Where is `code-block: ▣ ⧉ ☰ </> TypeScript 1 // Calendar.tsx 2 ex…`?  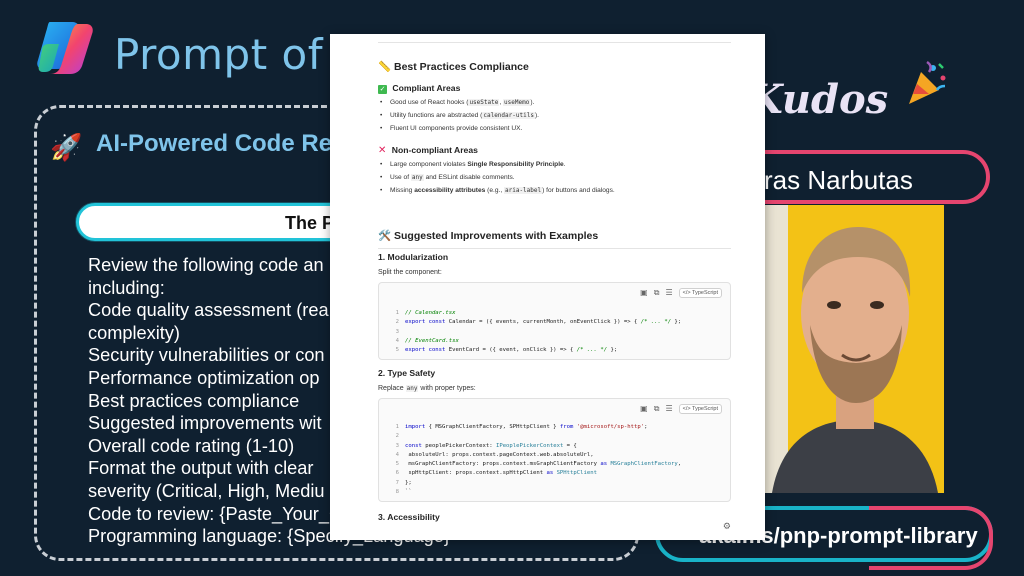 code-block: ▣ ⧉ ☰ </> TypeScript 1 // Calendar.tsx 2 ex… is located at coordinates (554, 321).